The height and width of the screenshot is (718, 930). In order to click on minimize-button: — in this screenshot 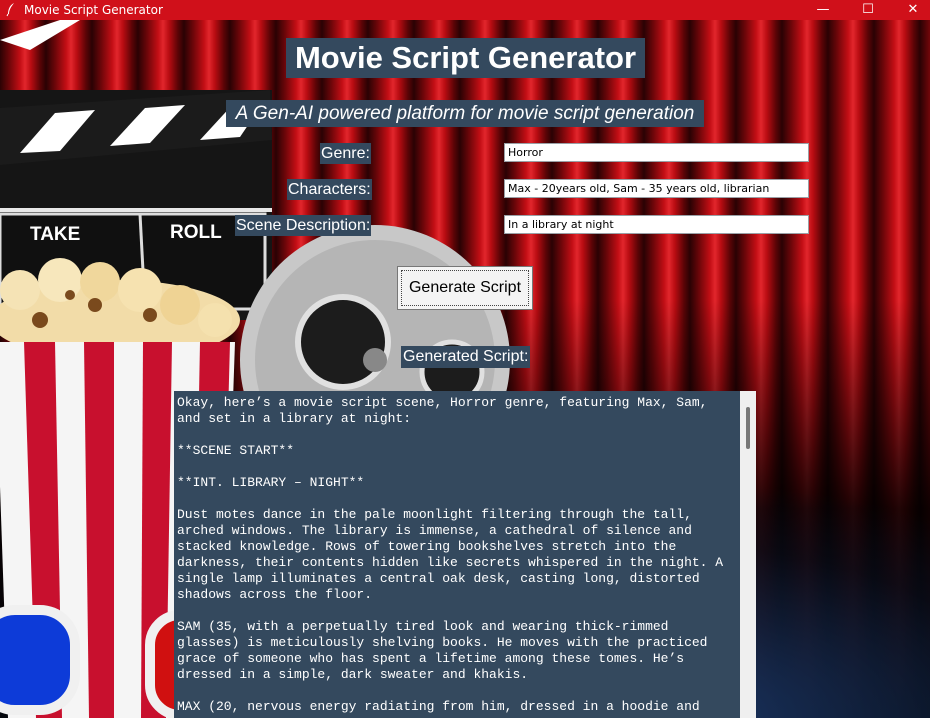, I will do `click(823, 10)`.